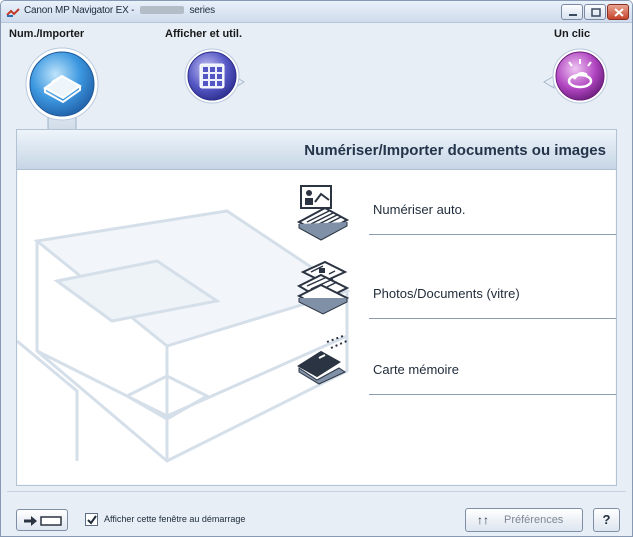 The height and width of the screenshot is (537, 633). Describe the element at coordinates (455, 150) in the screenshot. I see `panel-title: Numériser/Importer documents ou images` at that location.